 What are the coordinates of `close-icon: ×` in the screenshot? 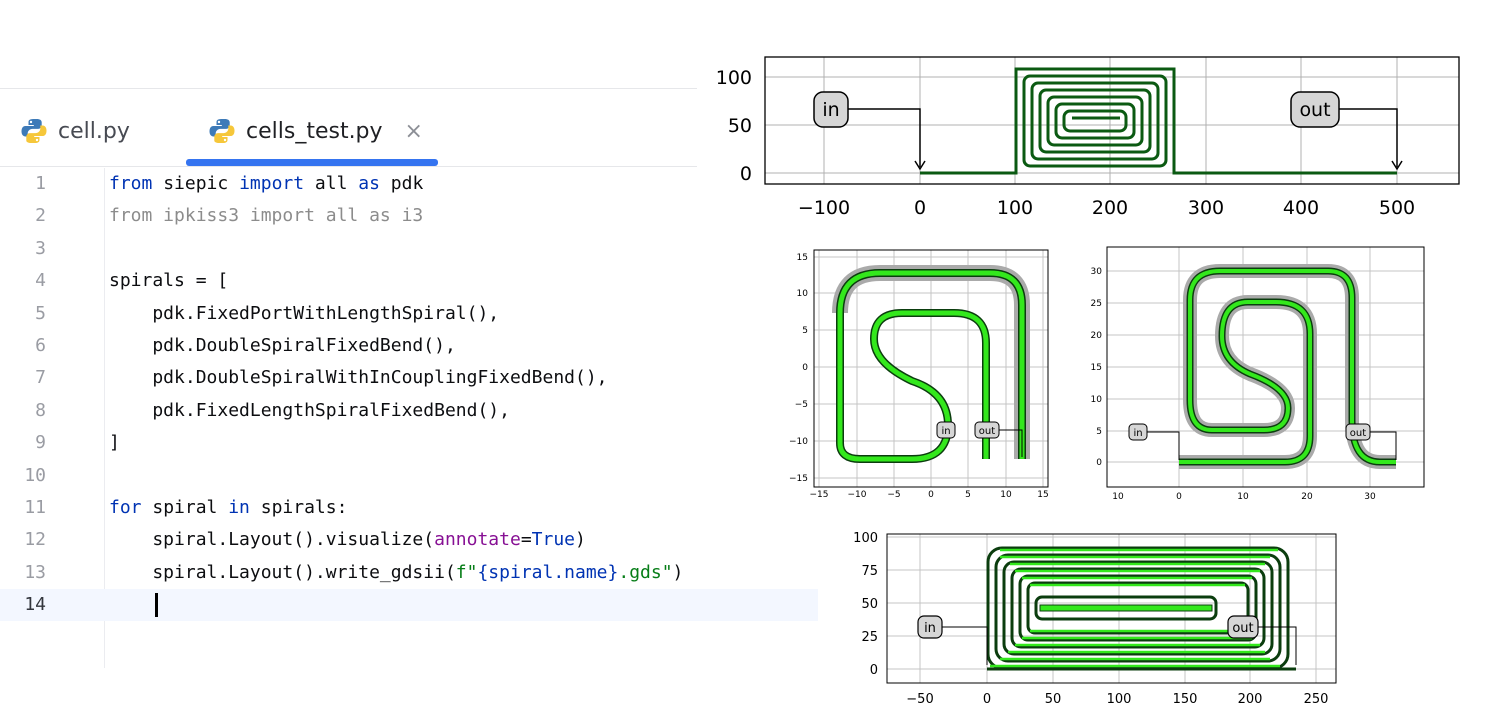 It's located at (414, 131).